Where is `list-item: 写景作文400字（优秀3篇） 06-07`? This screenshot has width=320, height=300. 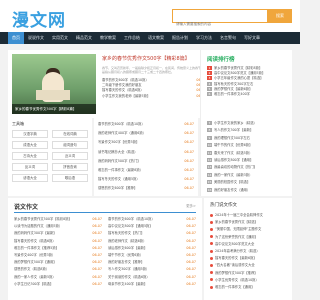 list-item: 写景作文400字（优秀3篇） 06-07 is located at coordinates (58, 255).